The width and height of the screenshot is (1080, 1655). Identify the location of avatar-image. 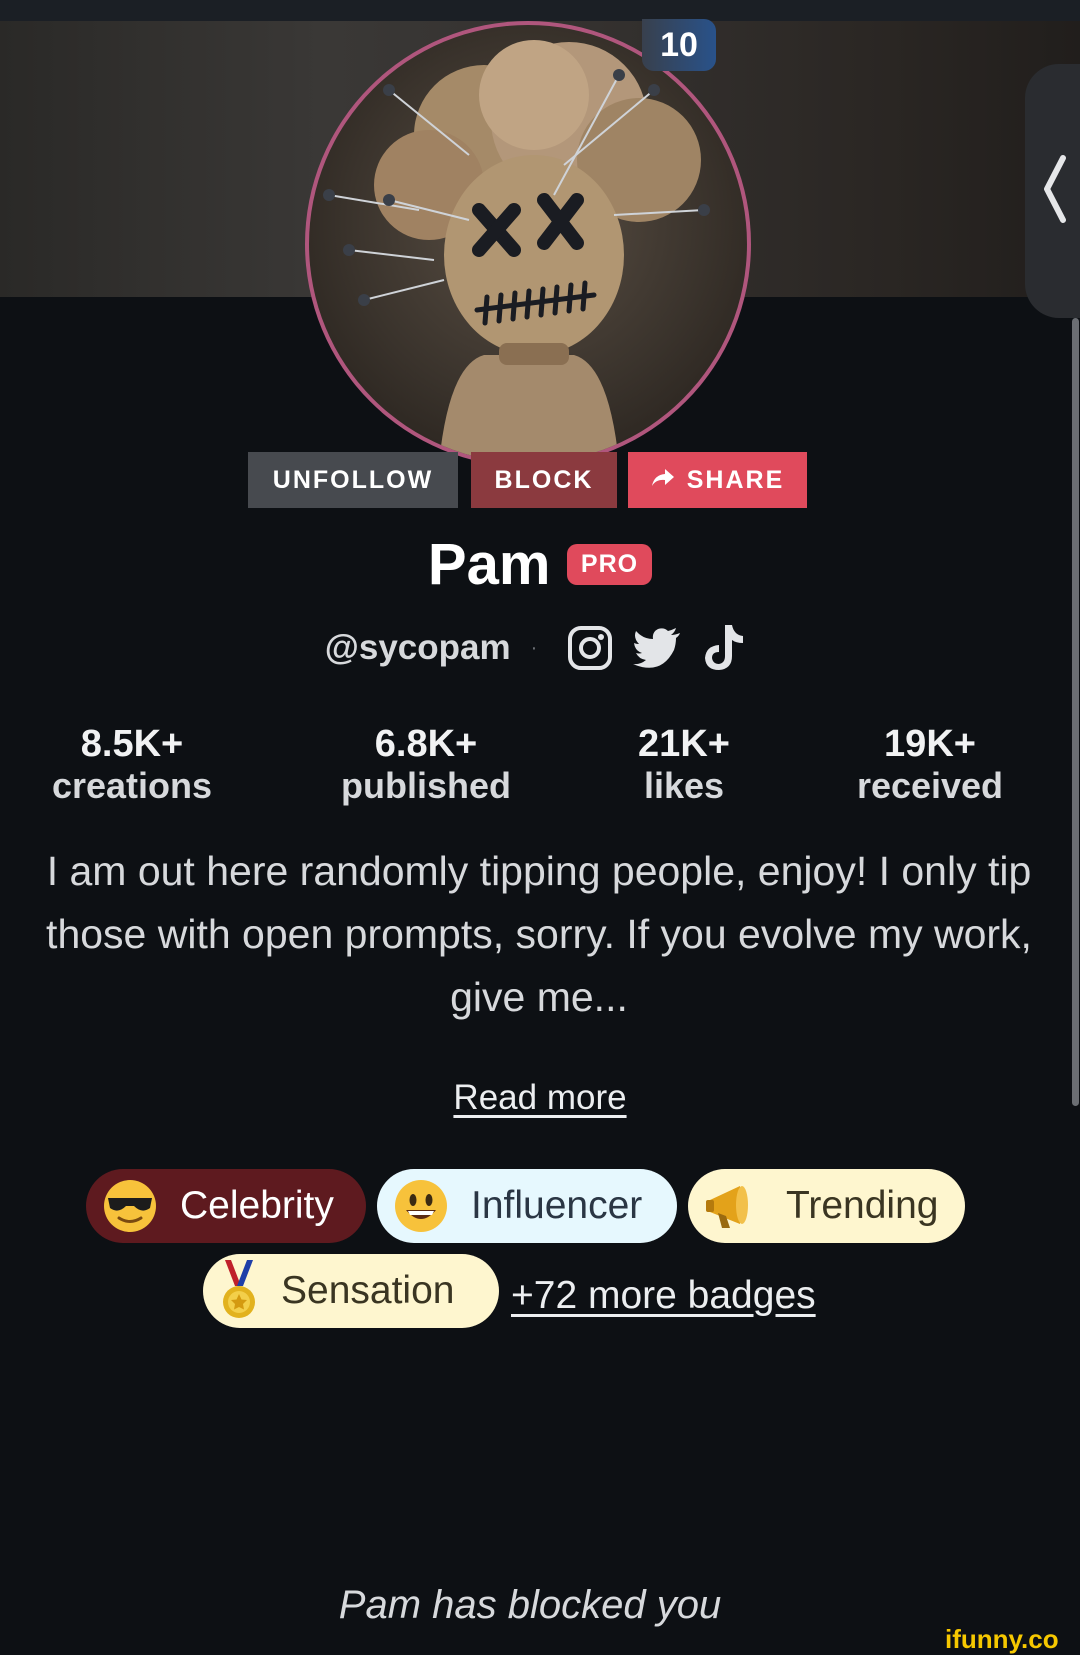
(528, 244).